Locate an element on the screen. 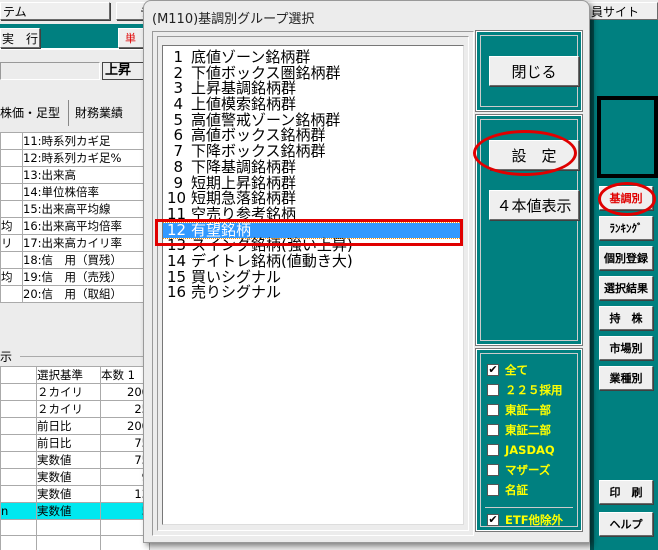  set-button: 設 定 is located at coordinates (534, 155).